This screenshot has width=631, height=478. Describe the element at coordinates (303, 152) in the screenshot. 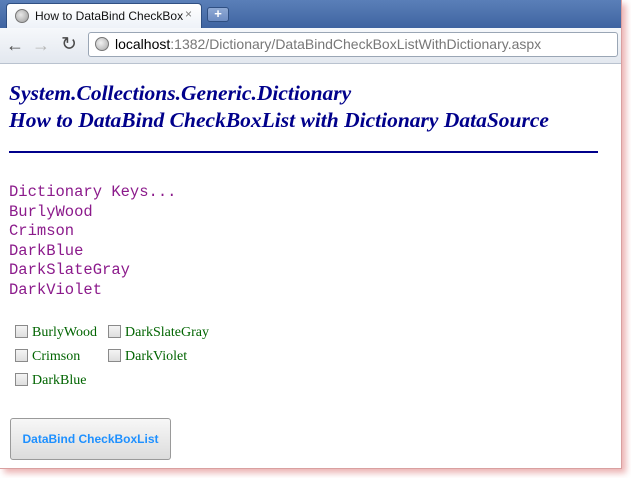

I see `horizontal-rule` at that location.